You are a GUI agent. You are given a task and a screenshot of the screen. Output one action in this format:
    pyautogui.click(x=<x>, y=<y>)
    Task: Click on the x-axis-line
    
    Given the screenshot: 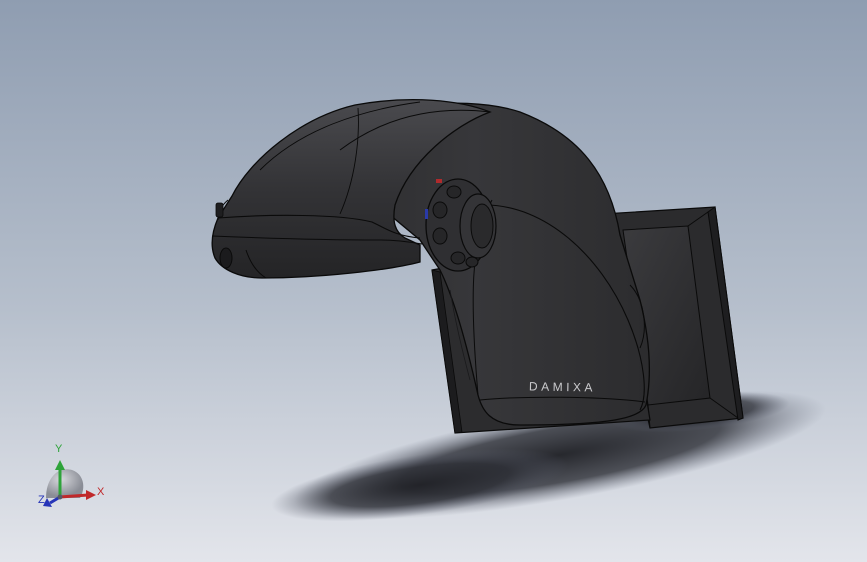 What is the action you would take?
    pyautogui.click(x=74, y=496)
    